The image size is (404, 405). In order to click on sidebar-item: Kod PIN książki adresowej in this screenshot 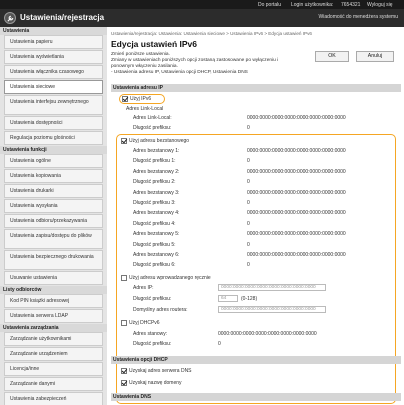, I will do `click(53, 301)`.